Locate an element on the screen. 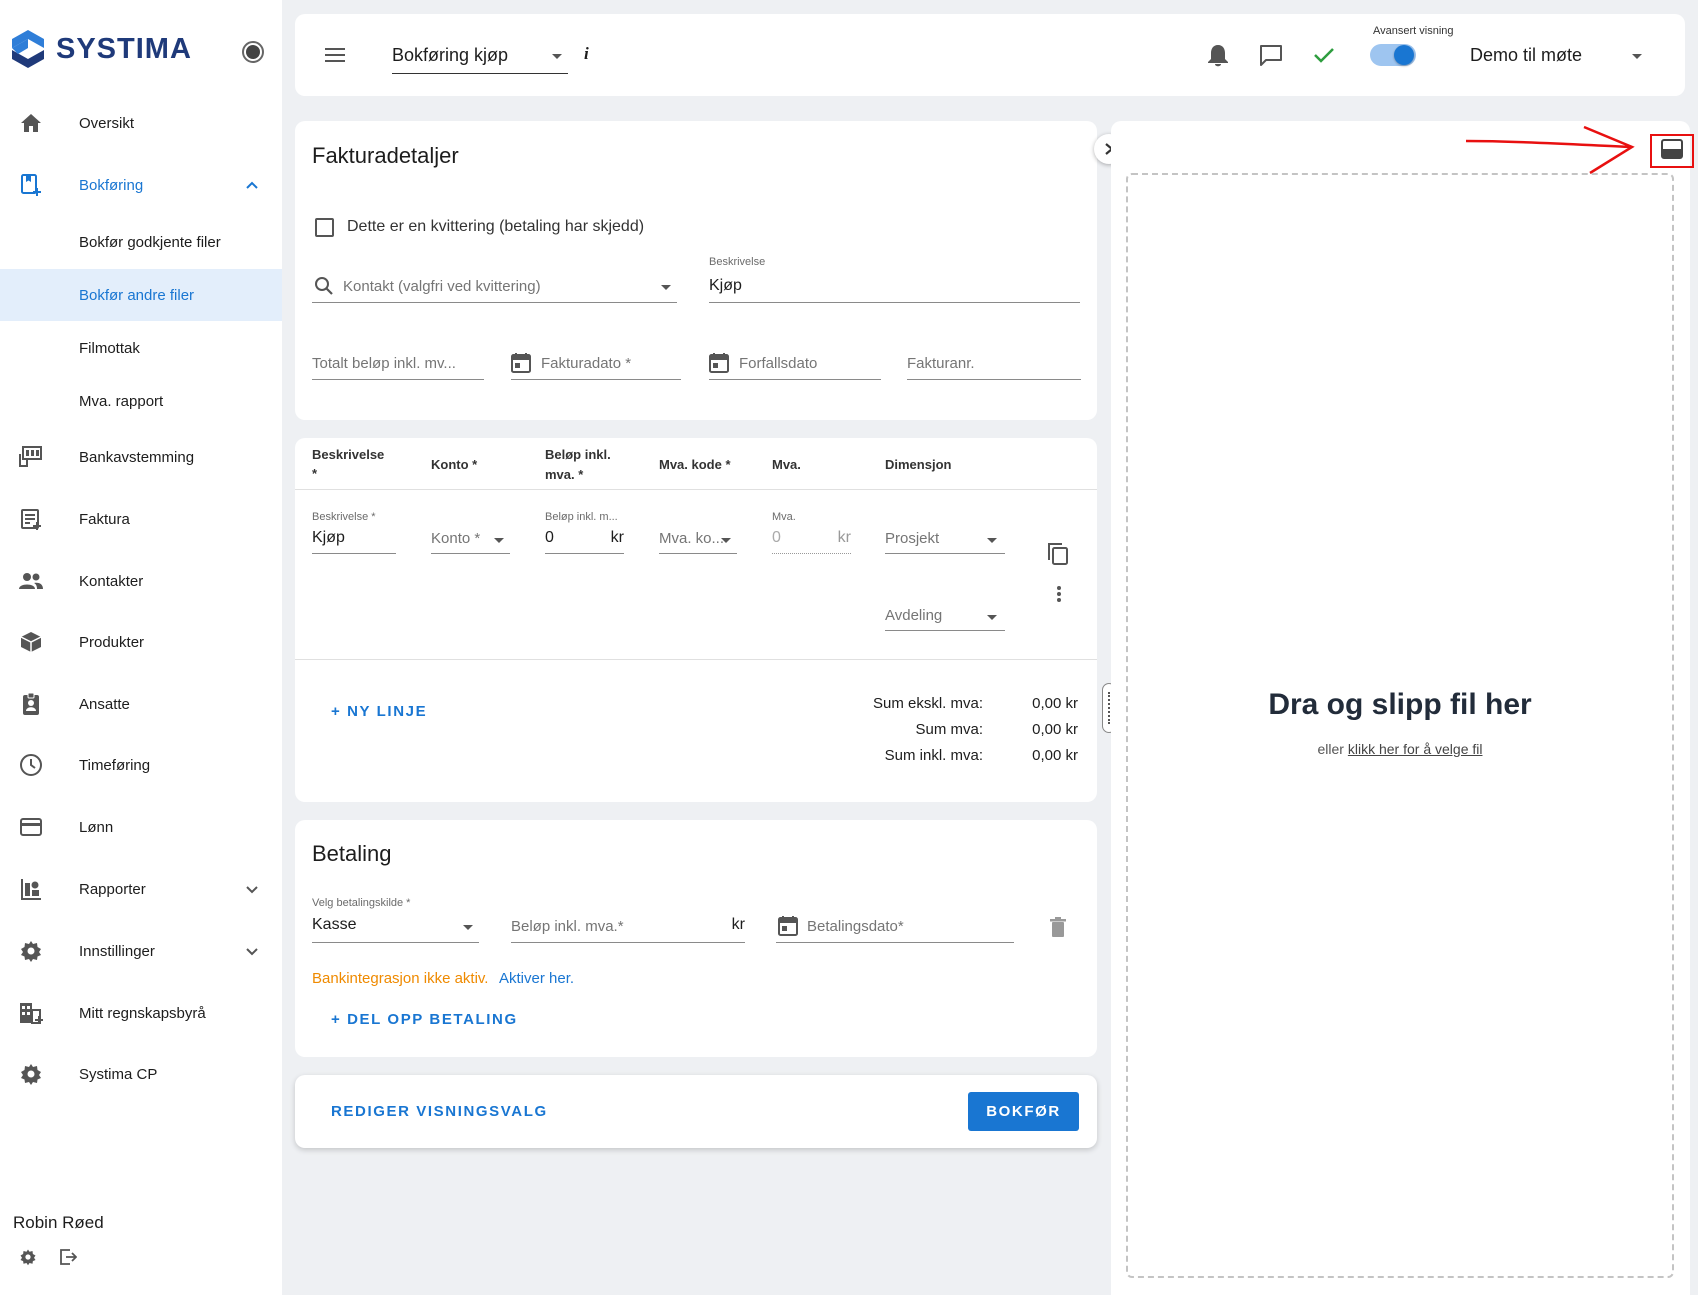 The image size is (1698, 1295). contact-field: Kontakt (valgfri ved kvittering) is located at coordinates (494, 288).